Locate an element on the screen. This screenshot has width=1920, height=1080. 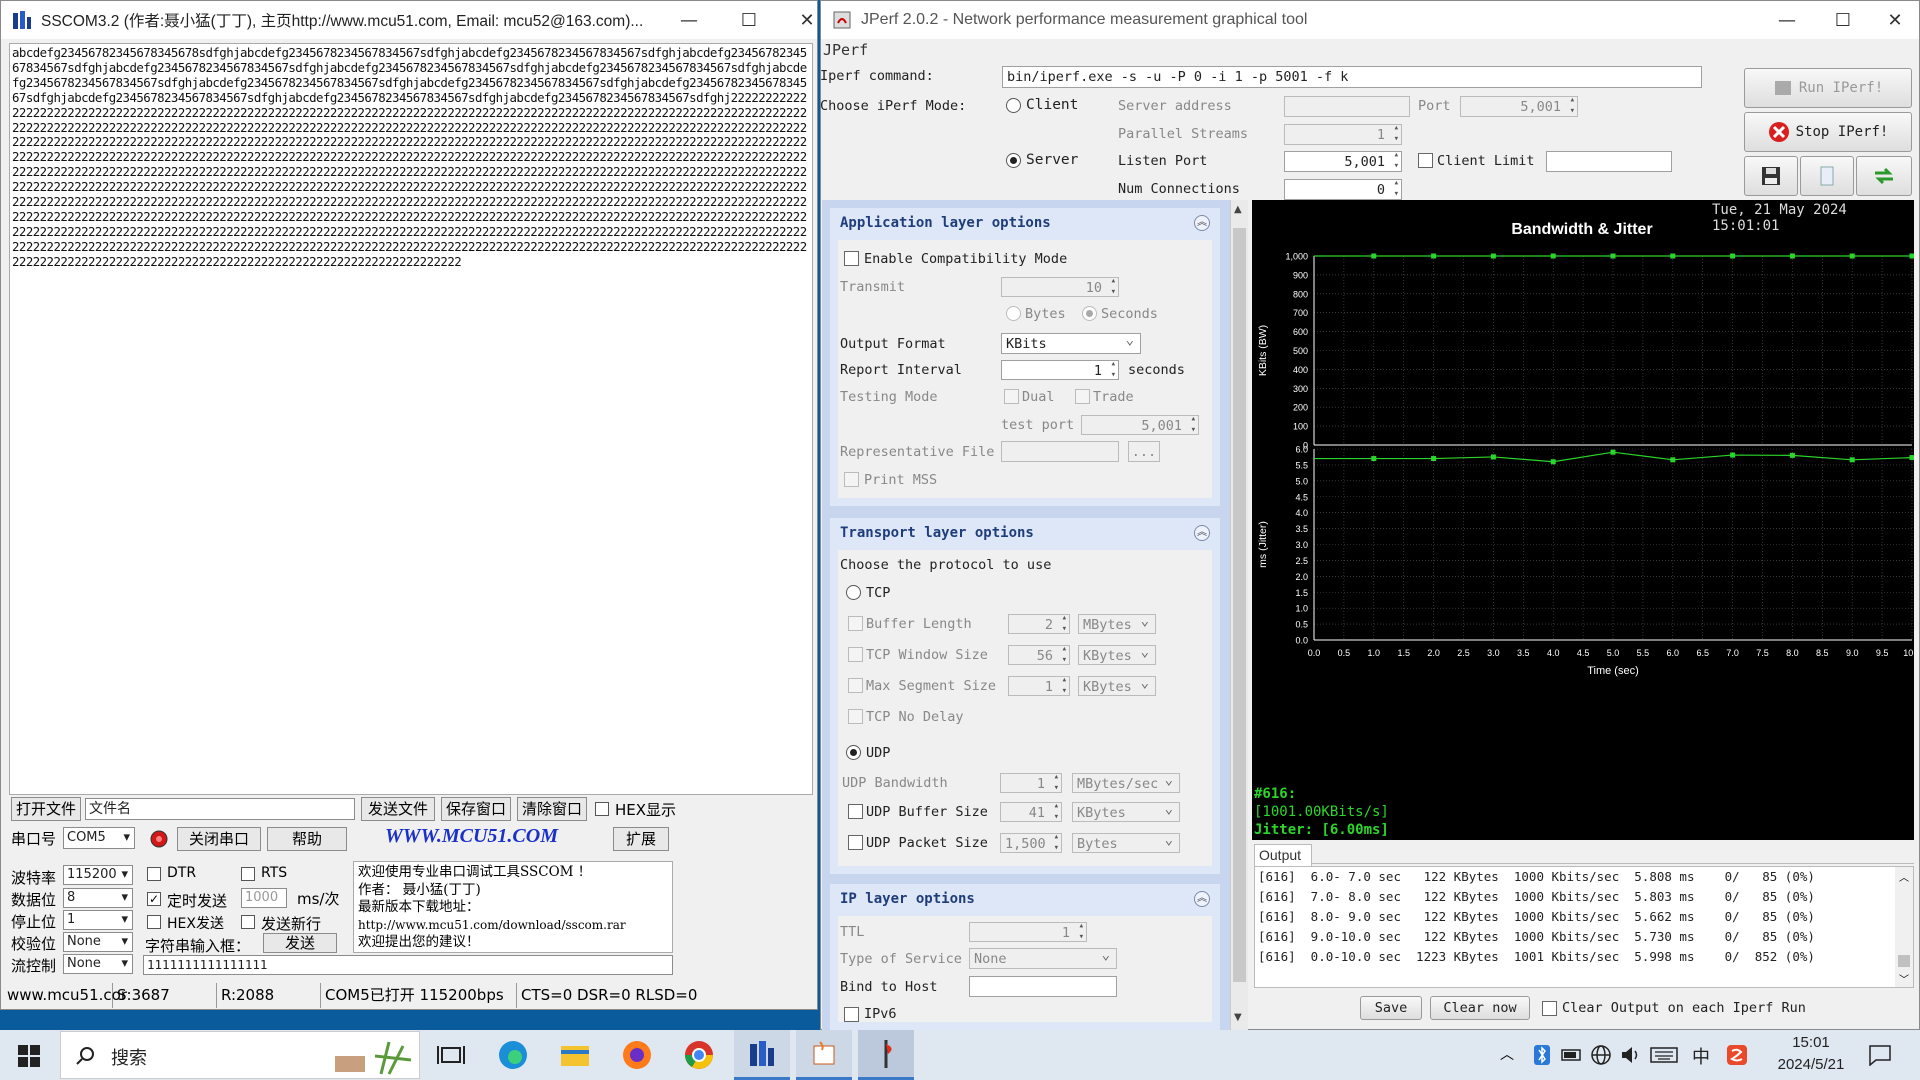
maximize-button: ☐ is located at coordinates (1843, 20).